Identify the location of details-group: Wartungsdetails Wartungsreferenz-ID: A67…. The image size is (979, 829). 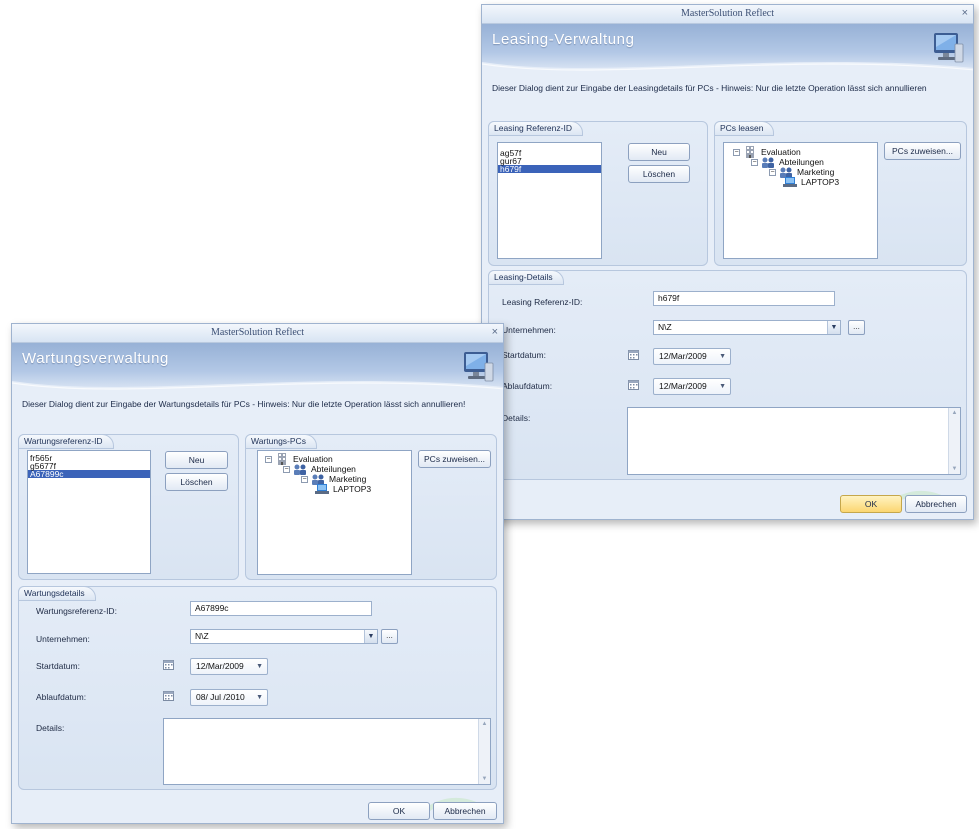
(257, 688).